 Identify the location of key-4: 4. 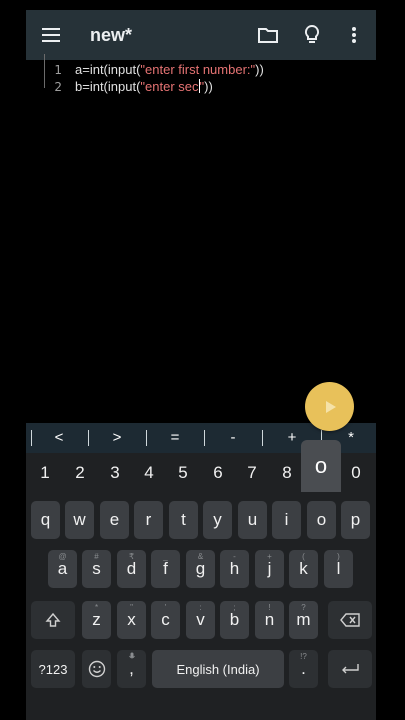
(149, 473).